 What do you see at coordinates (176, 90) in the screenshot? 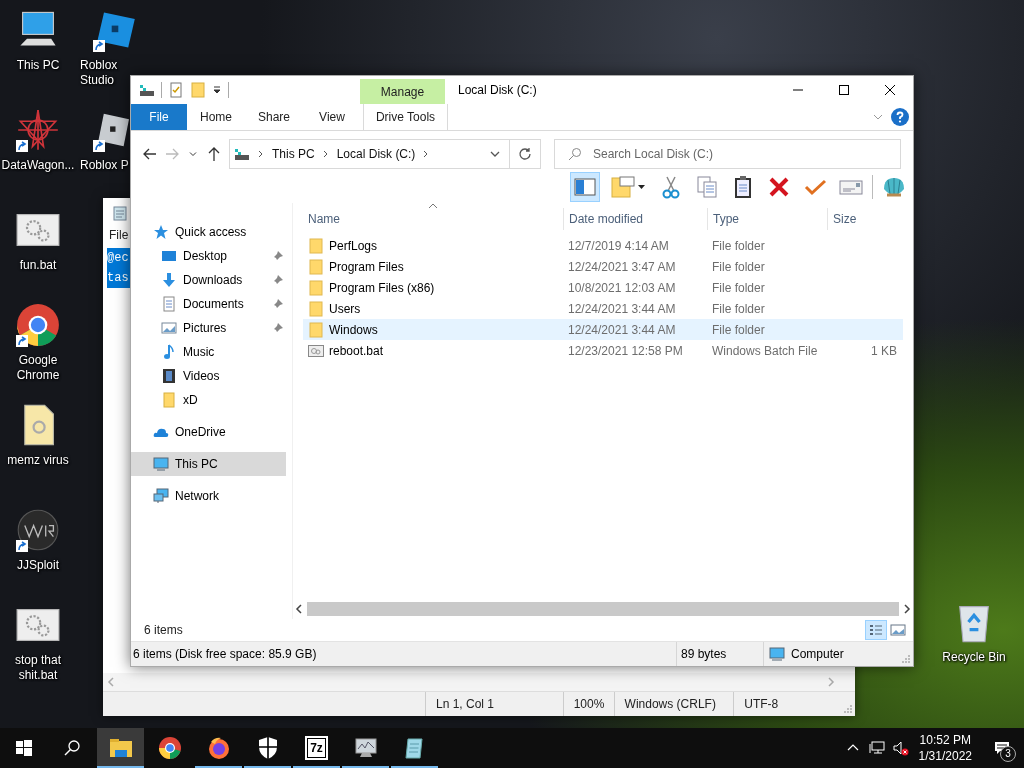
I see `properties-icon` at bounding box center [176, 90].